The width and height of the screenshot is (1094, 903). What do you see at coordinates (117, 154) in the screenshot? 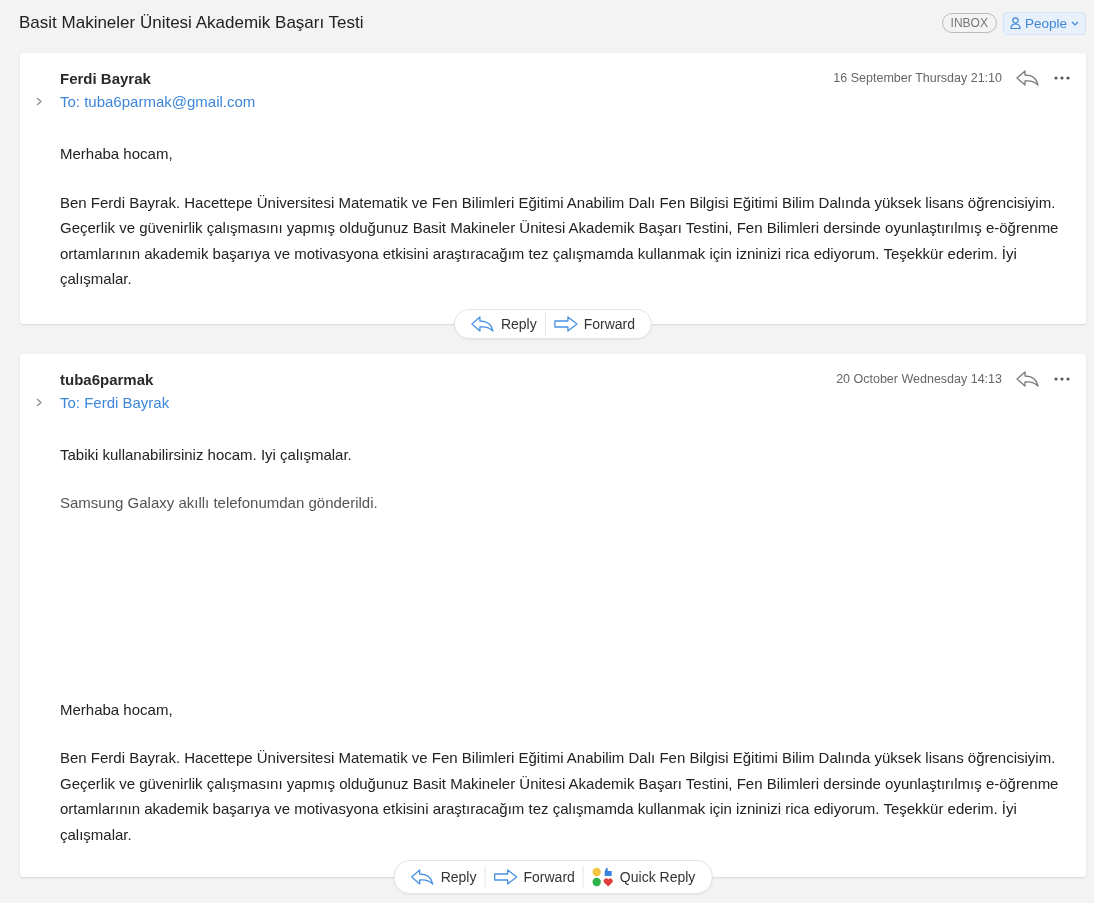
I see `email-paragraph: Merhaba hocam,` at bounding box center [117, 154].